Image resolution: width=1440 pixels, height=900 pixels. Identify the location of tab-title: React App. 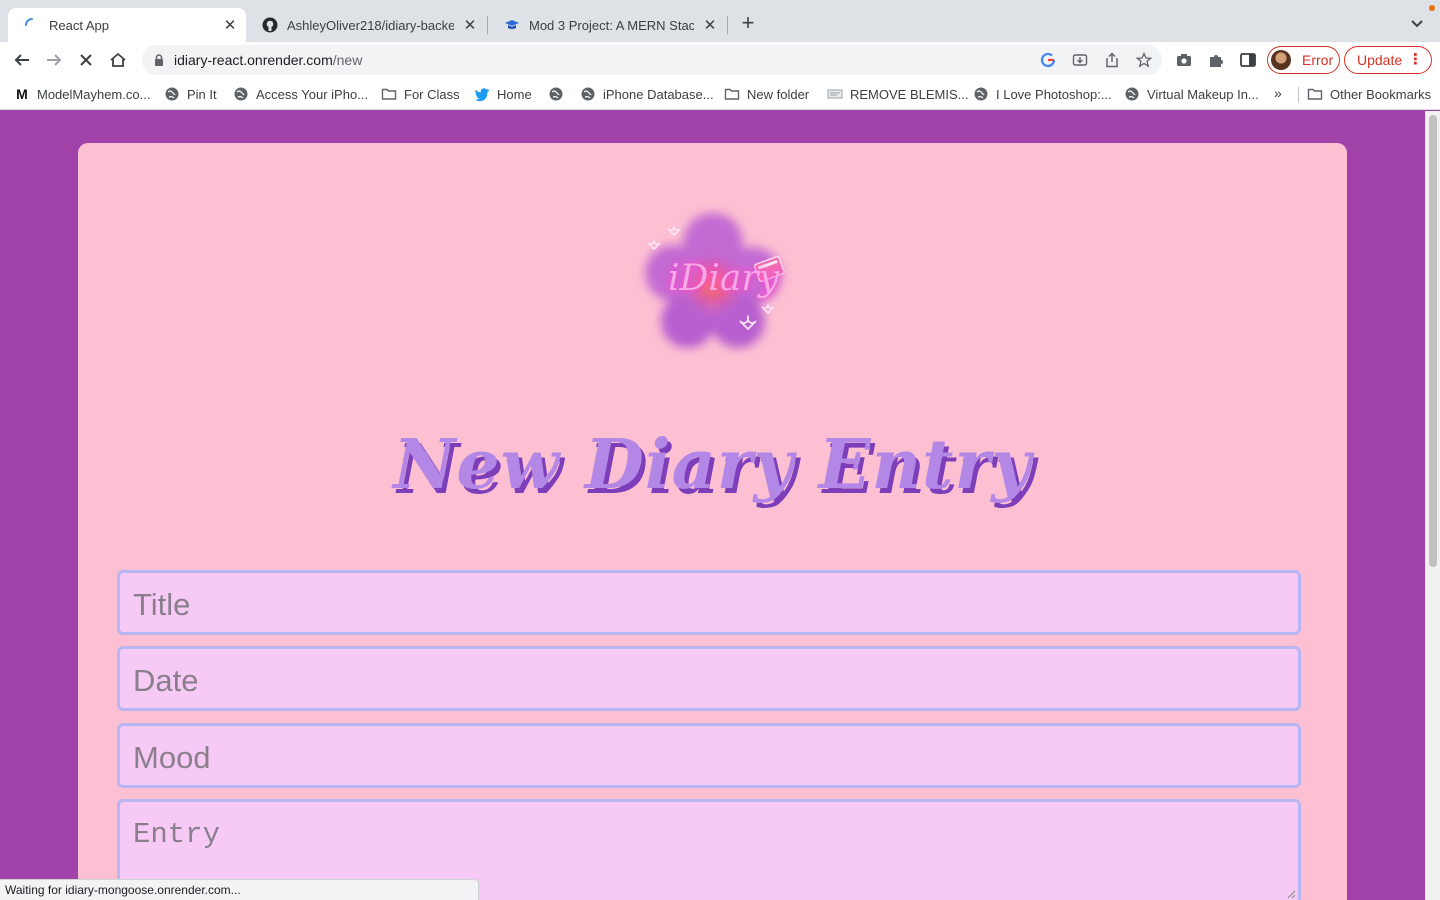
(79, 25).